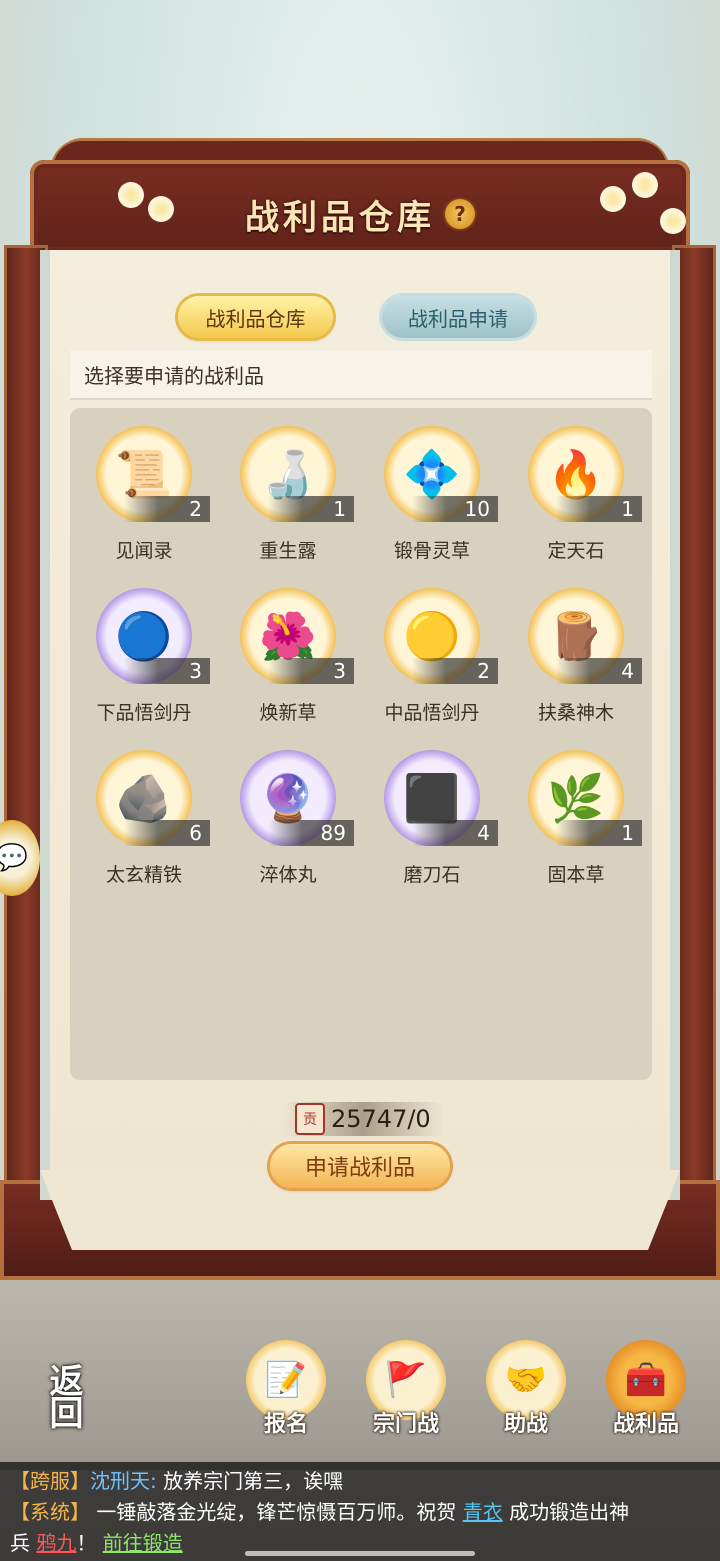 Image resolution: width=720 pixels, height=1561 pixels. Describe the element at coordinates (483, 1512) in the screenshot. I see `chat-player-link: 青衣` at that location.